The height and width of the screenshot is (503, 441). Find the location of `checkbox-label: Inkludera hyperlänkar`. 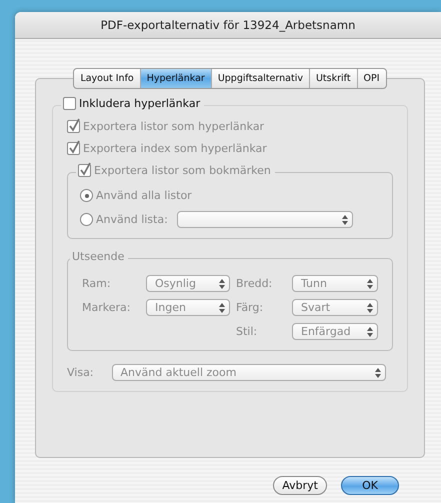

checkbox-label: Inkludera hyperlänkar is located at coordinates (139, 103).